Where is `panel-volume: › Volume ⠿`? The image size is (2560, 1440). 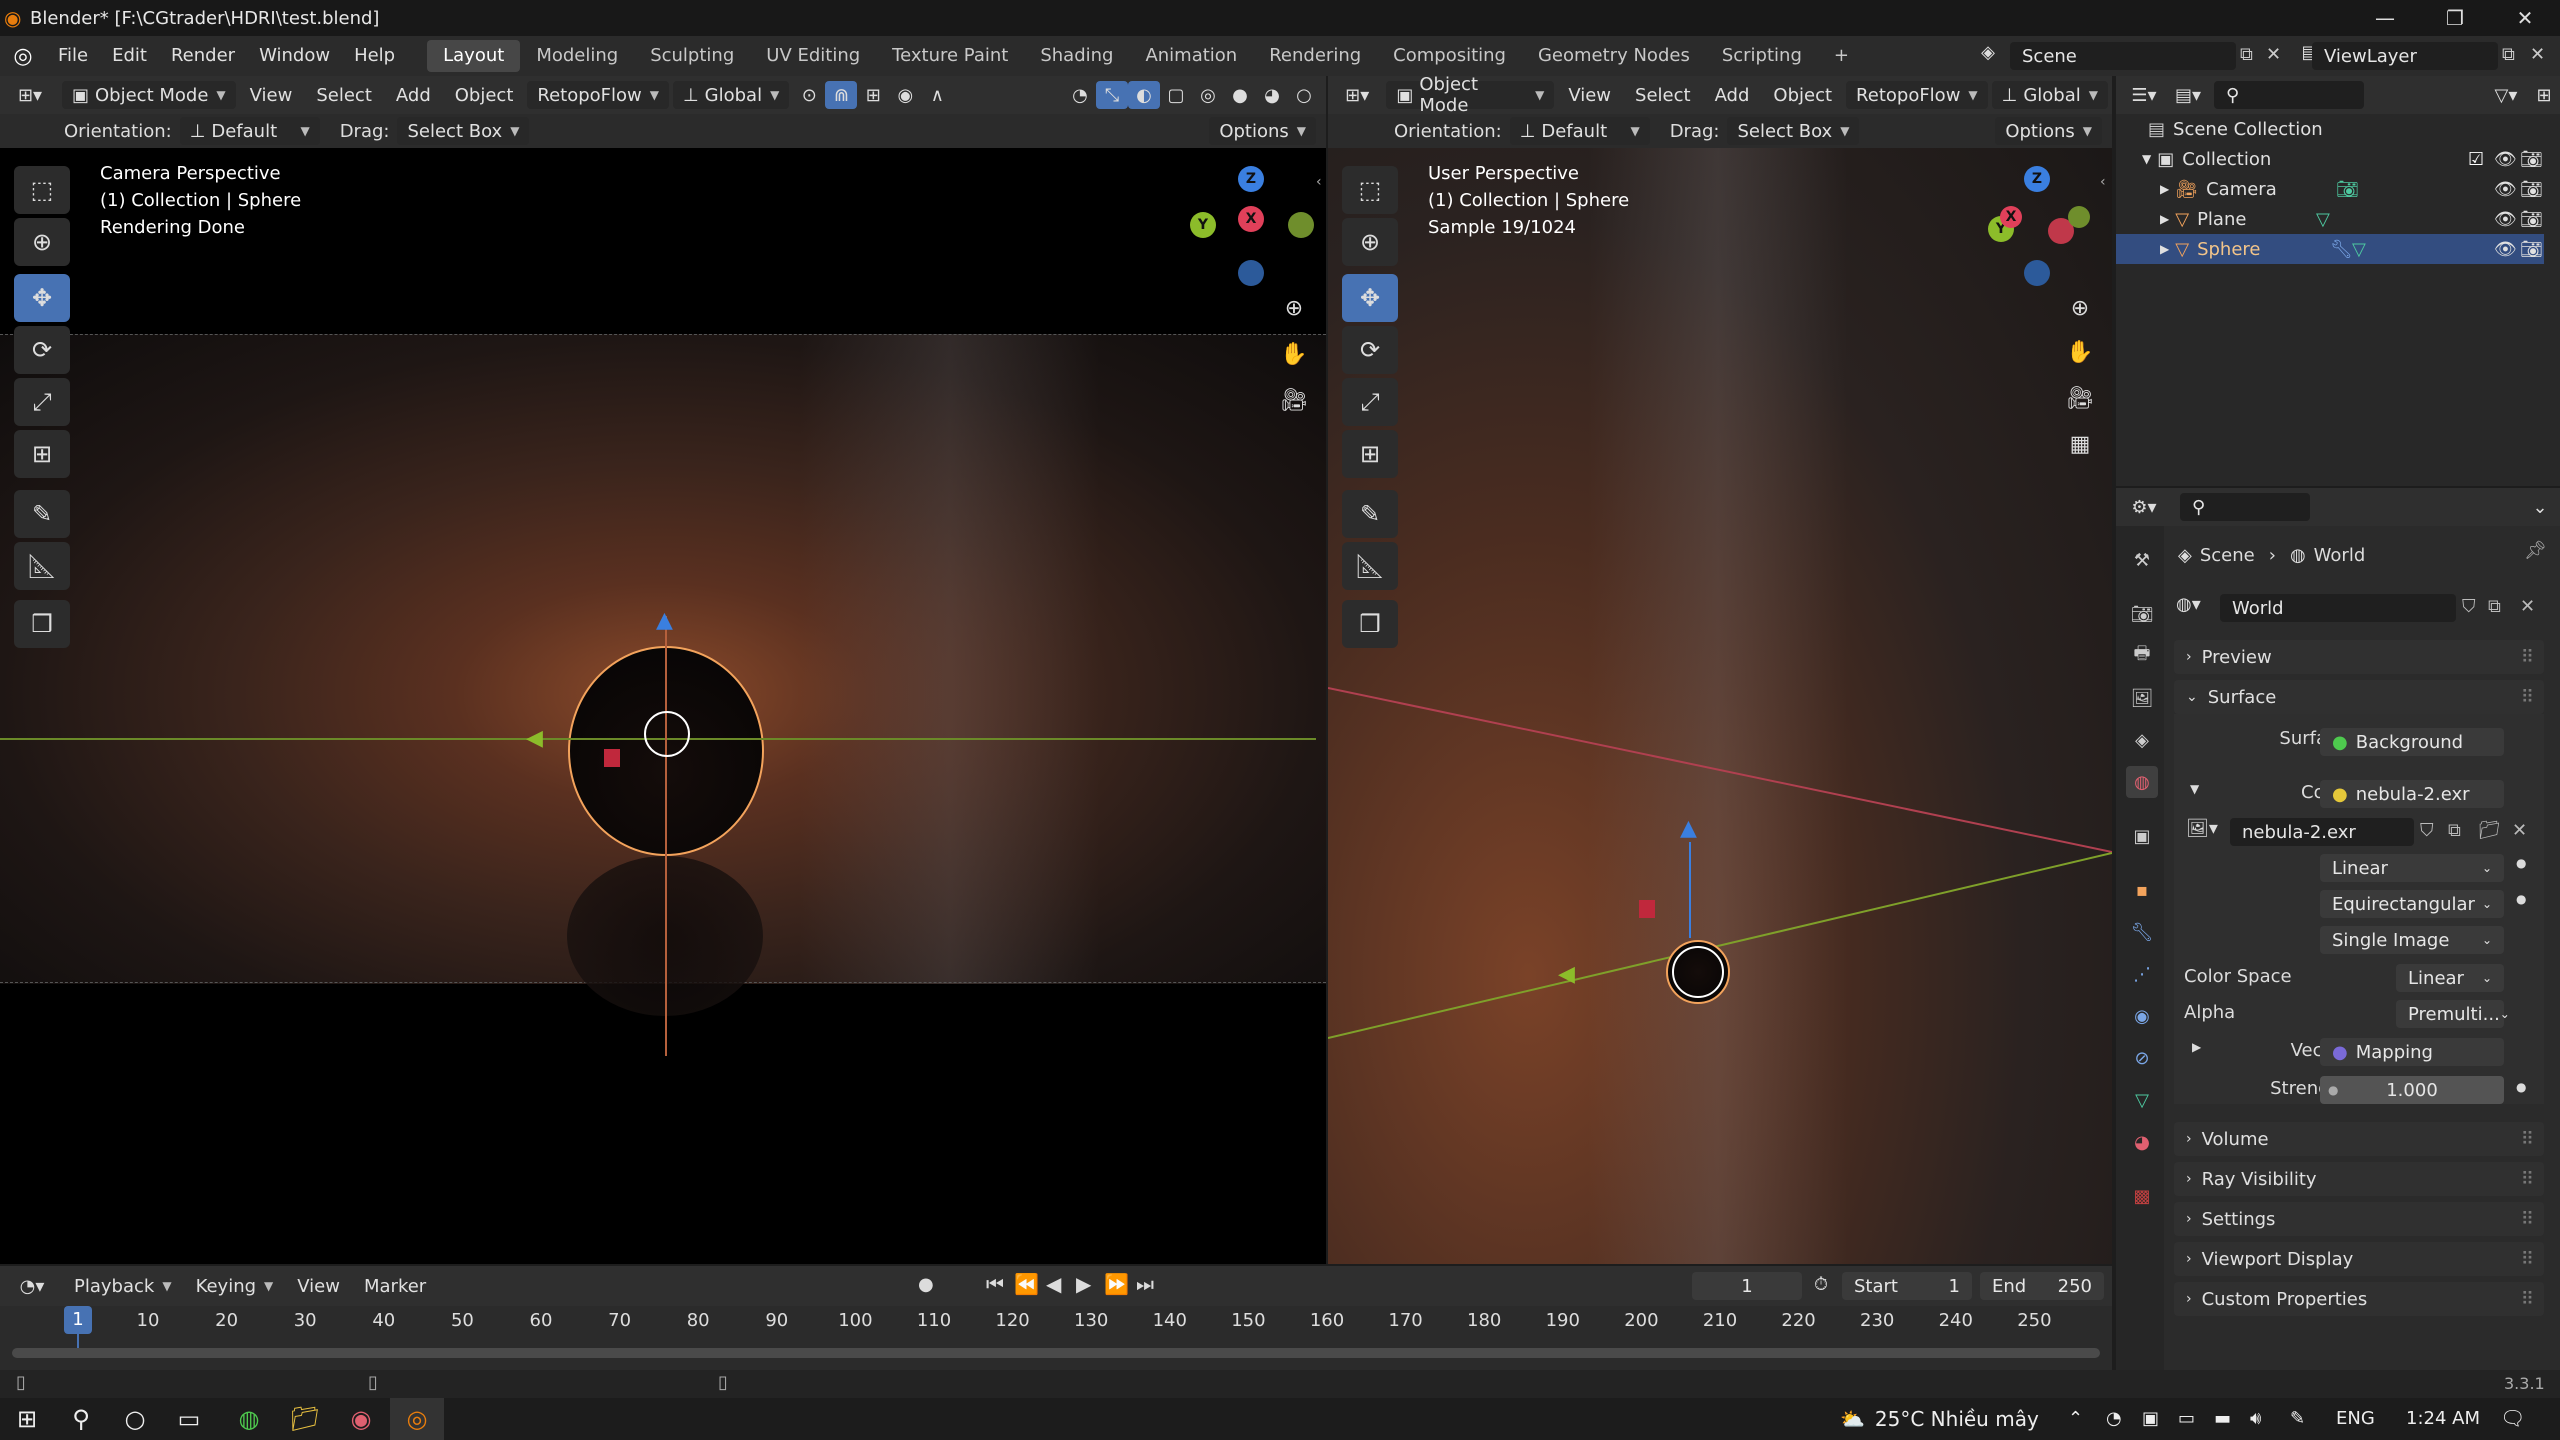
panel-volume: › Volume ⠿ is located at coordinates (2359, 1139).